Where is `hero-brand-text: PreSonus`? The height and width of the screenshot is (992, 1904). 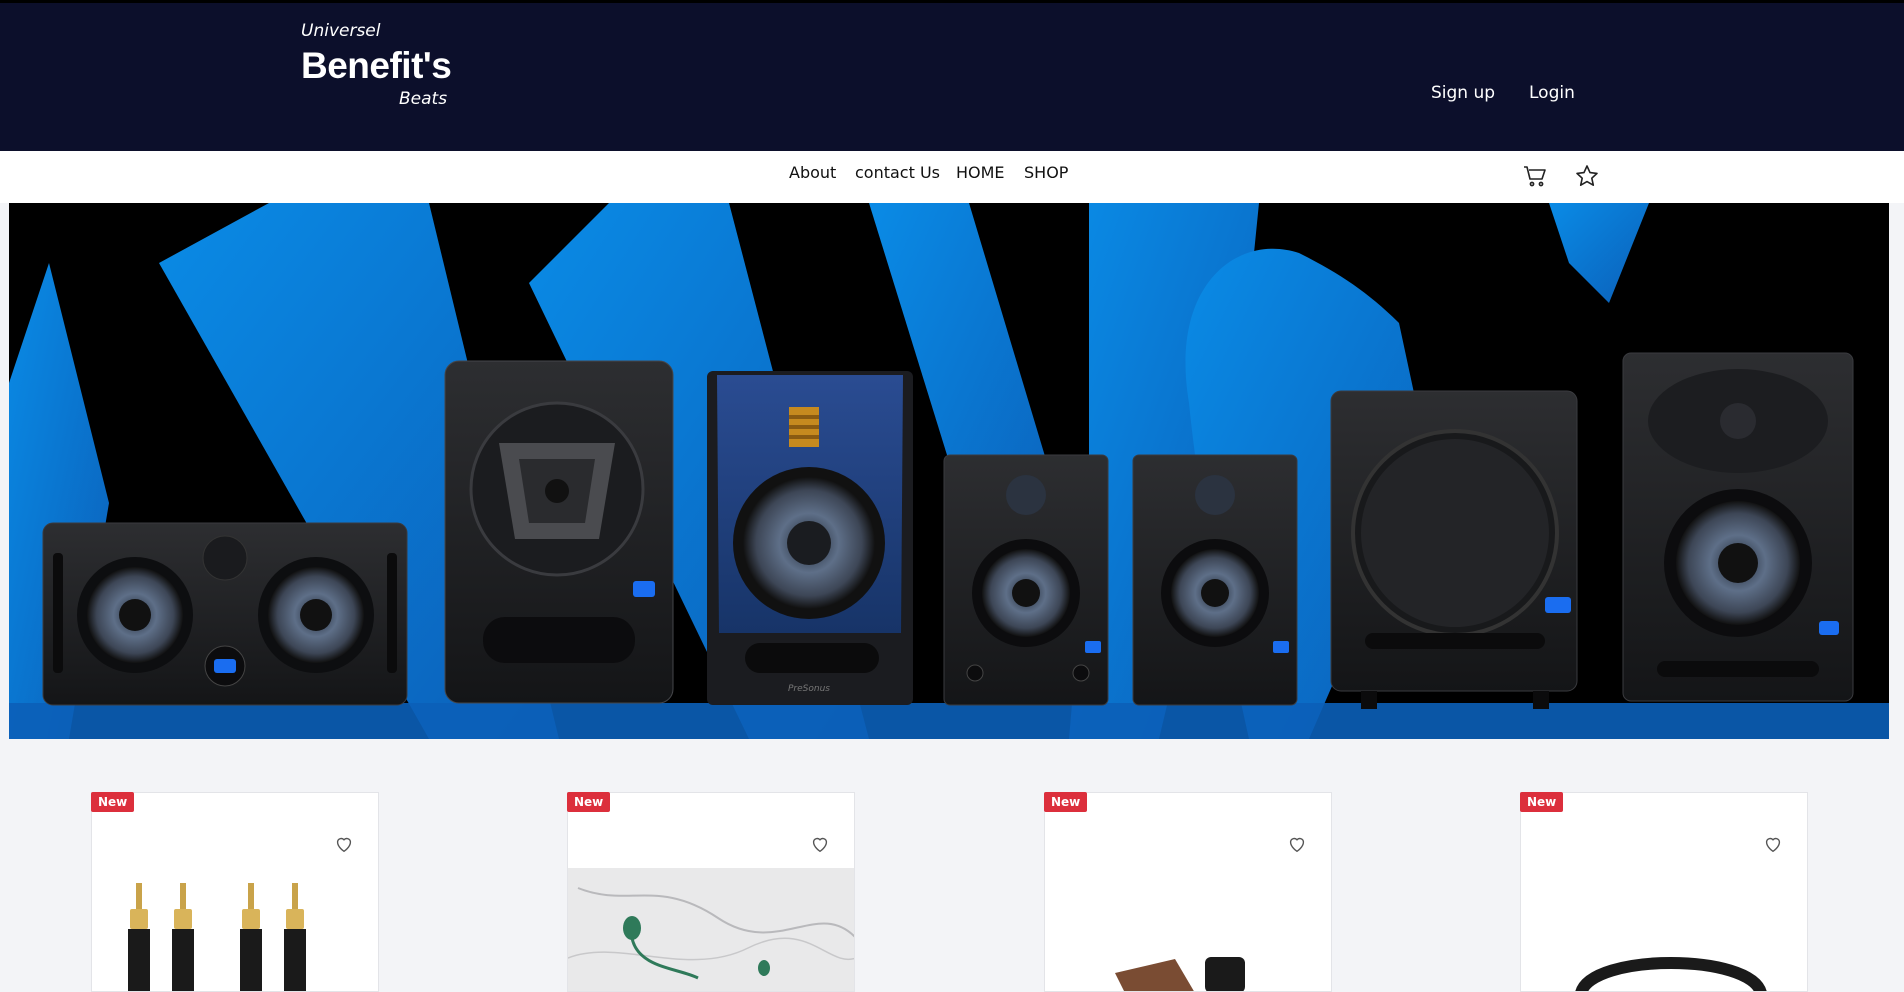
hero-brand-text: PreSonus is located at coordinates (809, 689).